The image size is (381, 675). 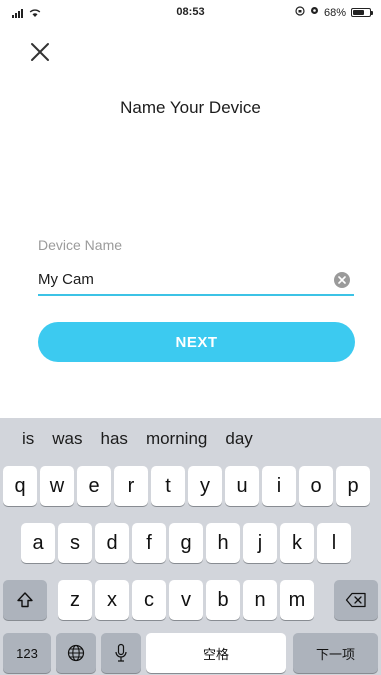 What do you see at coordinates (242, 486) in the screenshot?
I see `key-u: u` at bounding box center [242, 486].